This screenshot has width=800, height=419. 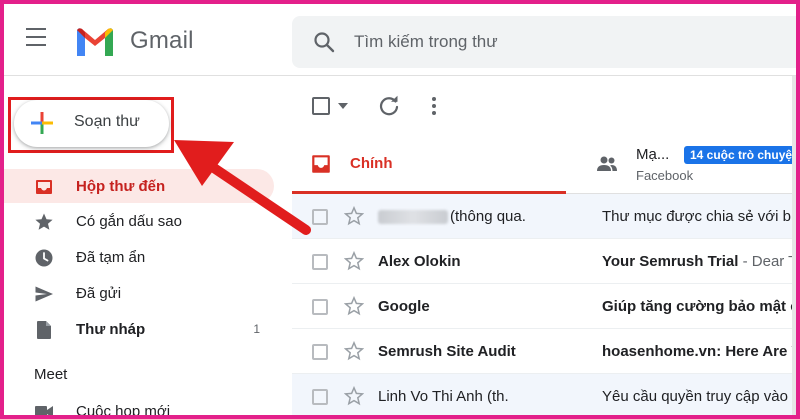 I want to click on tab-label: Chính, so click(x=371, y=163).